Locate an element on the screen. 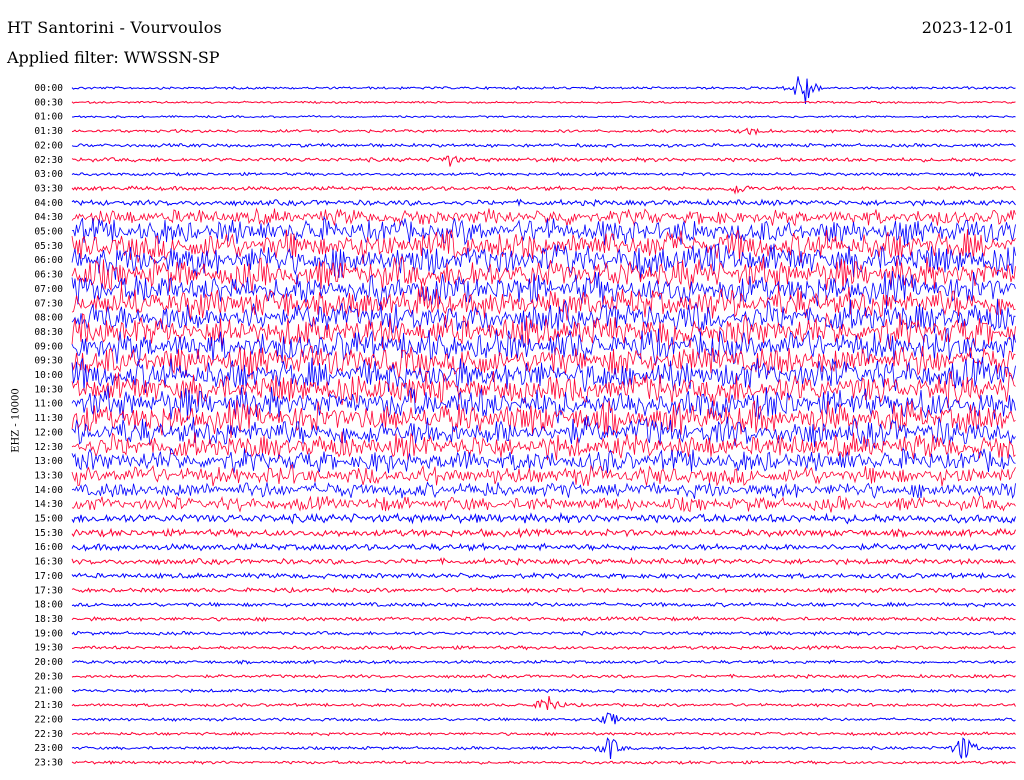  row-time-label: 04:30 is located at coordinates (48, 217).